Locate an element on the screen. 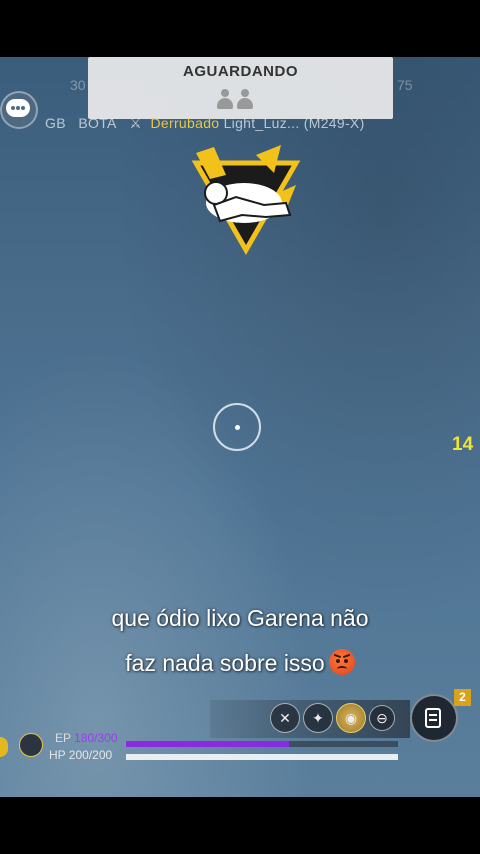 The image size is (480, 854). killfeed-player: BOTA is located at coordinates (97, 123).